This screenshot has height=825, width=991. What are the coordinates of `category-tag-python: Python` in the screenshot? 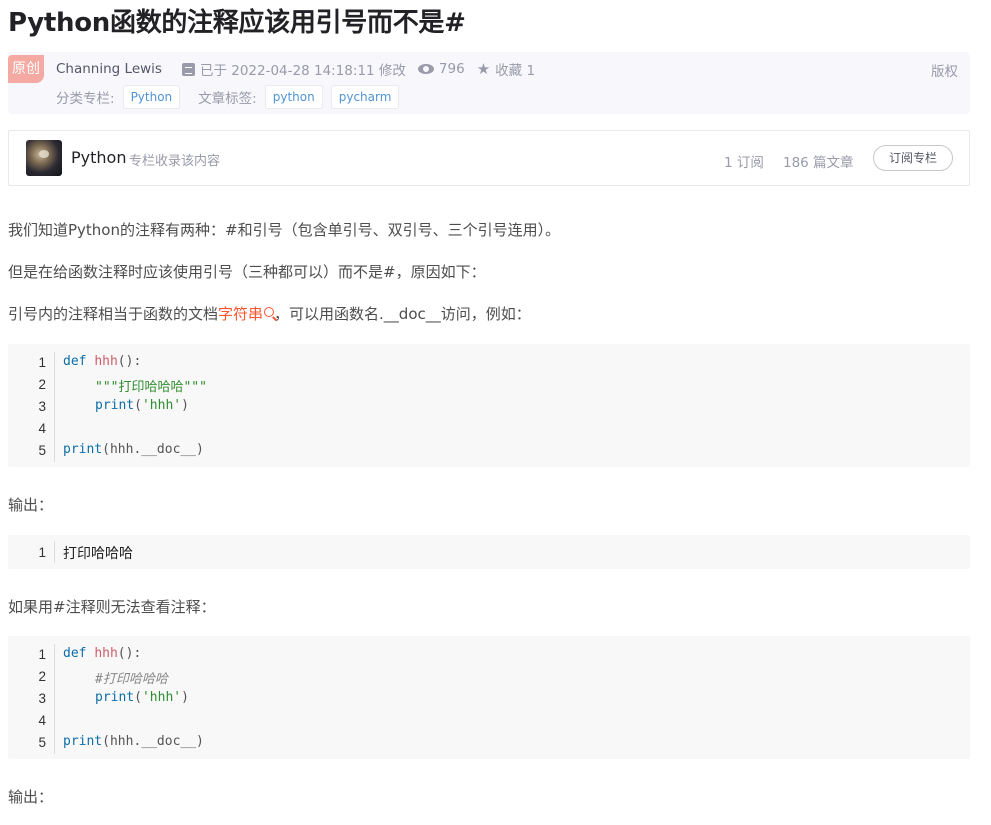 It's located at (151, 97).